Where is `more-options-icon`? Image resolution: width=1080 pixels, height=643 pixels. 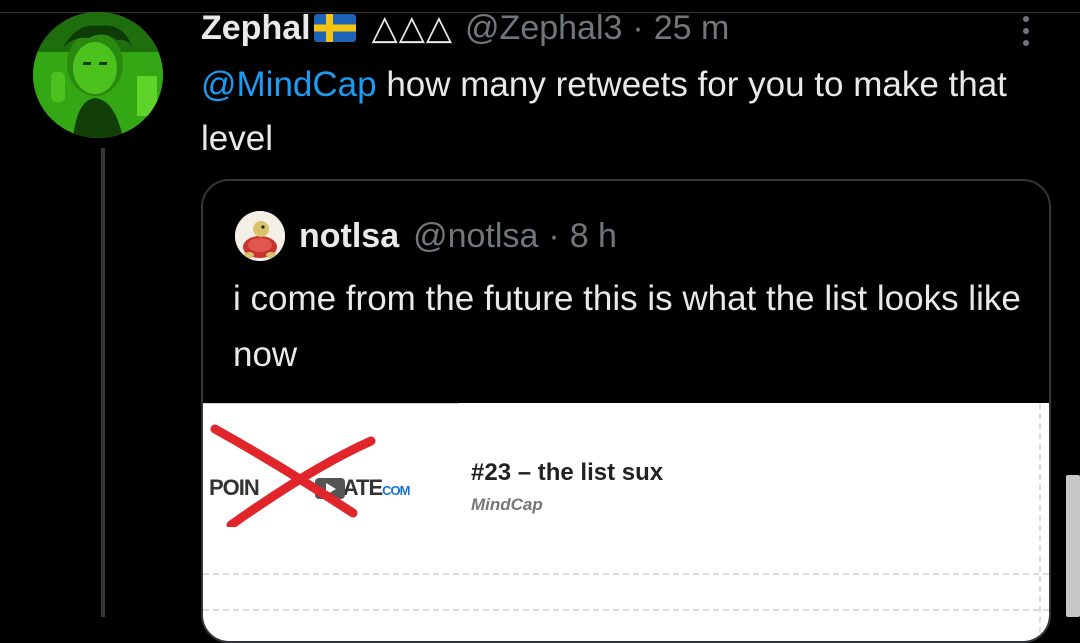 more-options-icon is located at coordinates (1026, 31).